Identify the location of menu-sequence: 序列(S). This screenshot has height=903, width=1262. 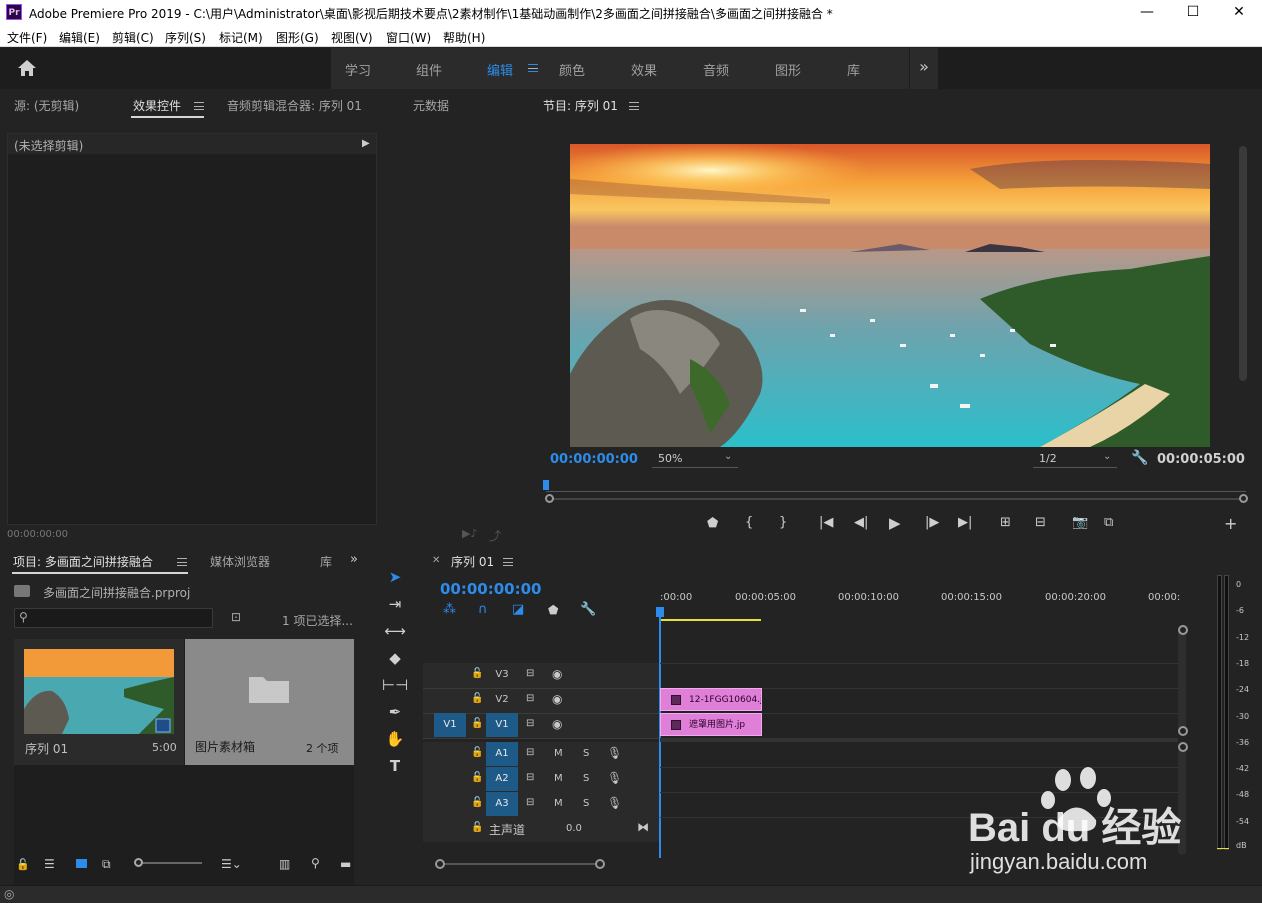
(185, 37).